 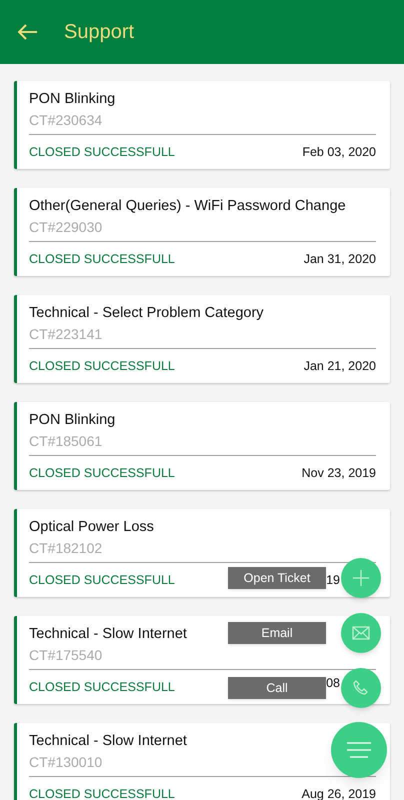 I want to click on ticket-card: PON Blinking CT#185061 CLOSED SUCCESSFULL Nov 23, 2019, so click(x=202, y=446).